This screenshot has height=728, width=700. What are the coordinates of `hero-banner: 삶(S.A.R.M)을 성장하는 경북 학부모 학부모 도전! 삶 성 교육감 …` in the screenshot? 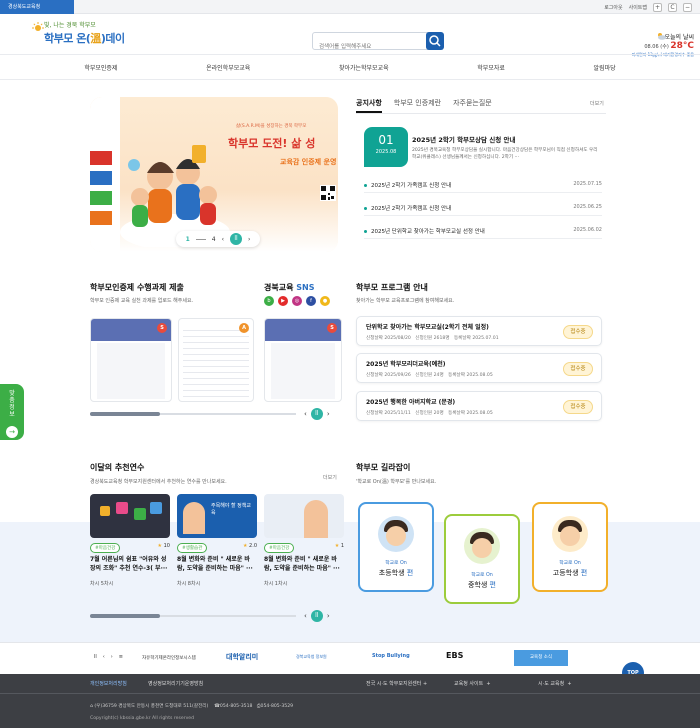 It's located at (214, 174).